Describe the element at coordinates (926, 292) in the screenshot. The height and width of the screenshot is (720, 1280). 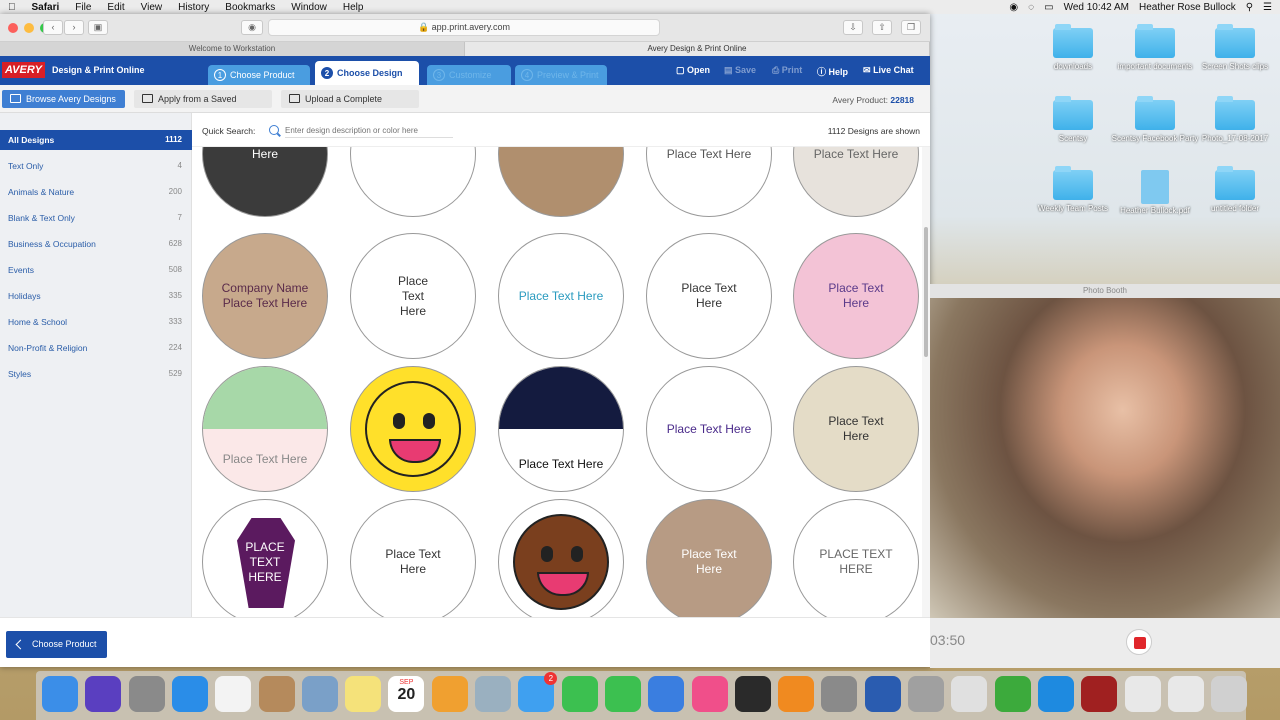
I see `scrollbar-thumb` at that location.